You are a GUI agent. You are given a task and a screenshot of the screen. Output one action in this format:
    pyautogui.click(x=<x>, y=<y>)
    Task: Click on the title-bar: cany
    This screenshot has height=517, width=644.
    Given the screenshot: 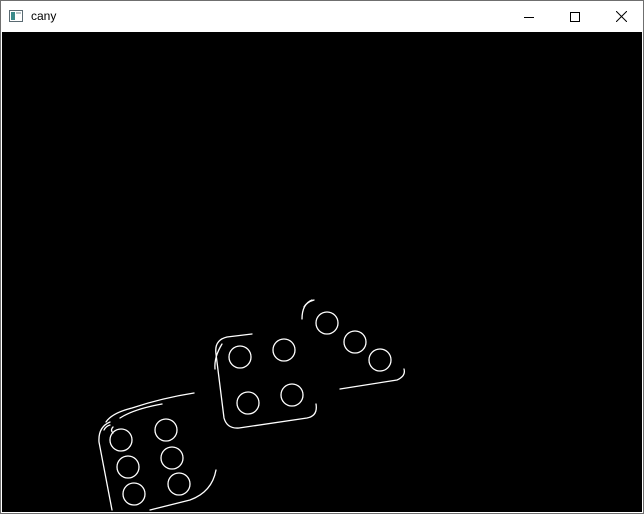 What is the action you would take?
    pyautogui.click(x=322, y=16)
    